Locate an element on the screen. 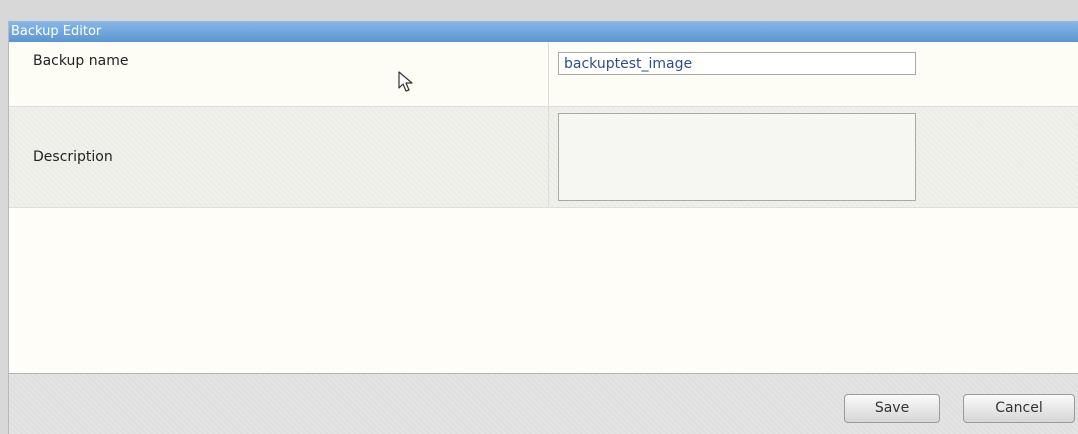 The height and width of the screenshot is (434, 1078). backup-name-label: Backup name is located at coordinates (279, 74).